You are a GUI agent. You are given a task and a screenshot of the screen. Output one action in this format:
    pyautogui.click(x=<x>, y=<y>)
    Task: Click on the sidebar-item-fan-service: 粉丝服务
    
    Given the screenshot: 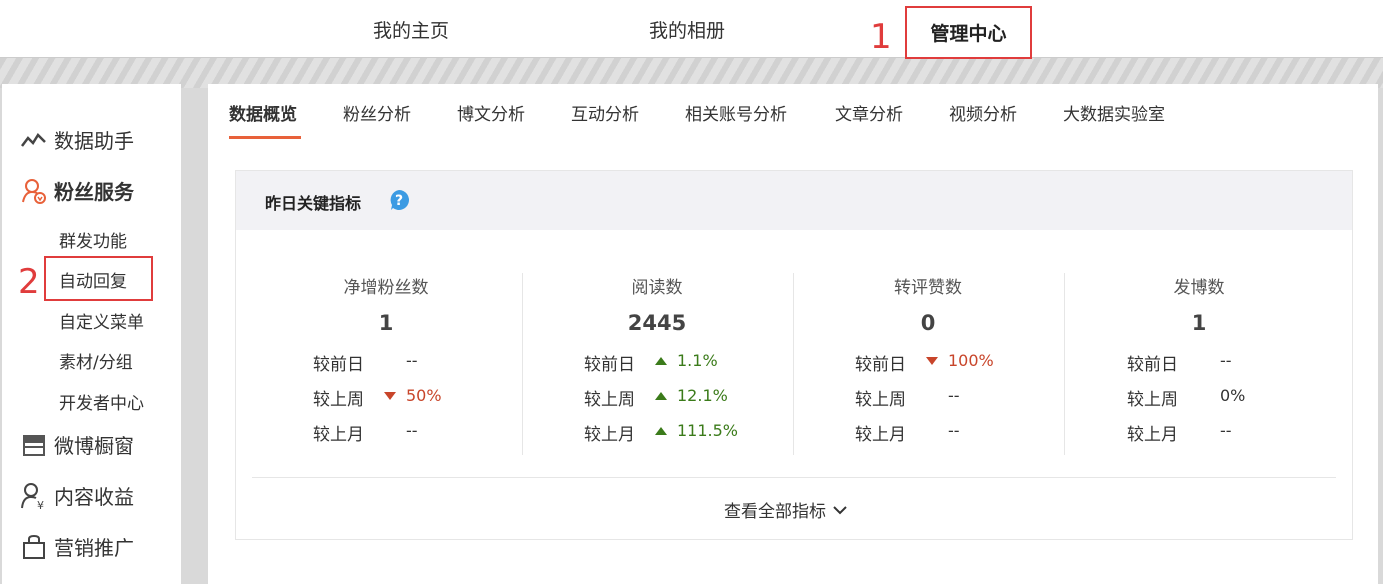 What is the action you would take?
    pyautogui.click(x=77, y=190)
    